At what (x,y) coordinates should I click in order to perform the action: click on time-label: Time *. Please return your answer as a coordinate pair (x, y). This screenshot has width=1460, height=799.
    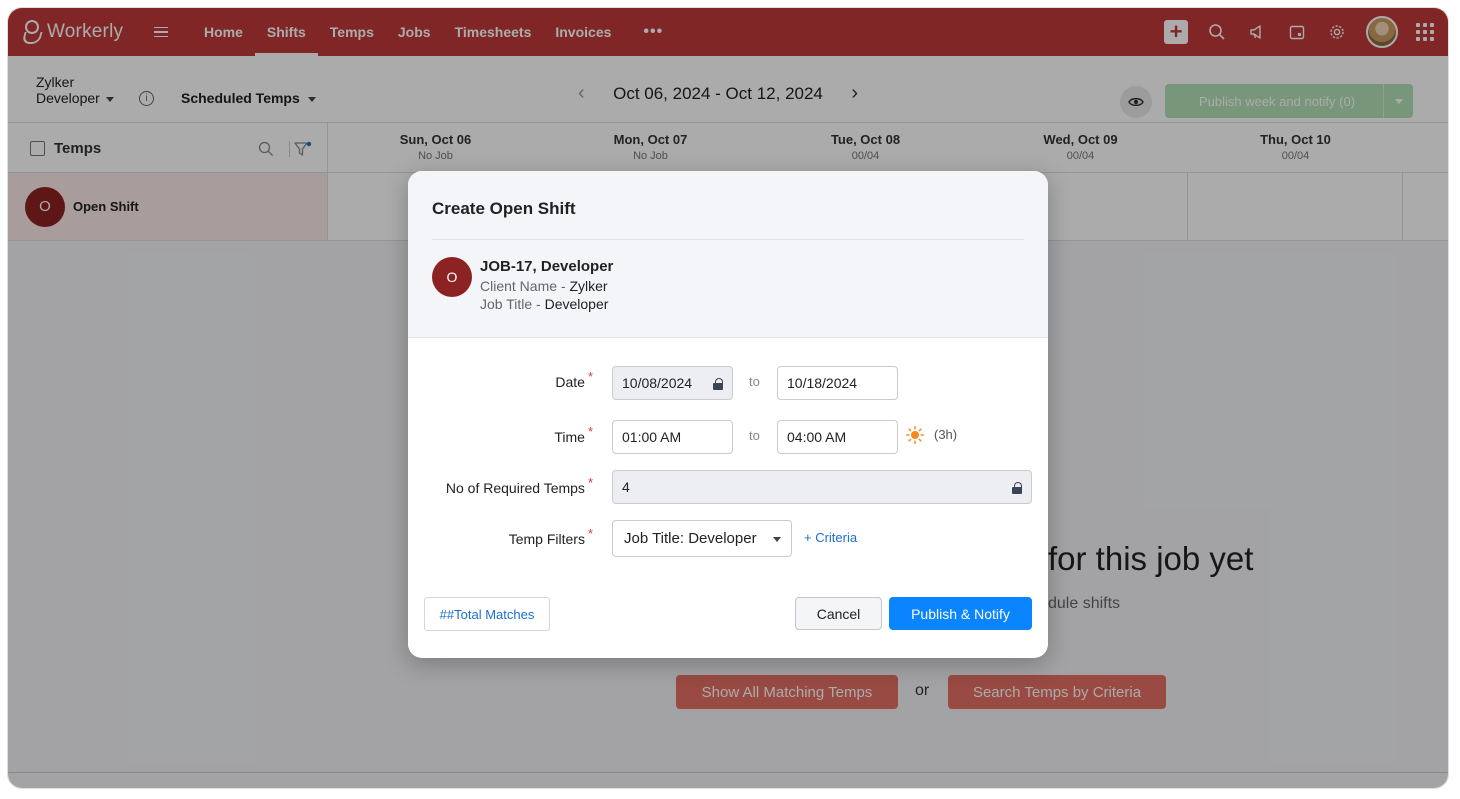
    Looking at the image, I should click on (573, 434).